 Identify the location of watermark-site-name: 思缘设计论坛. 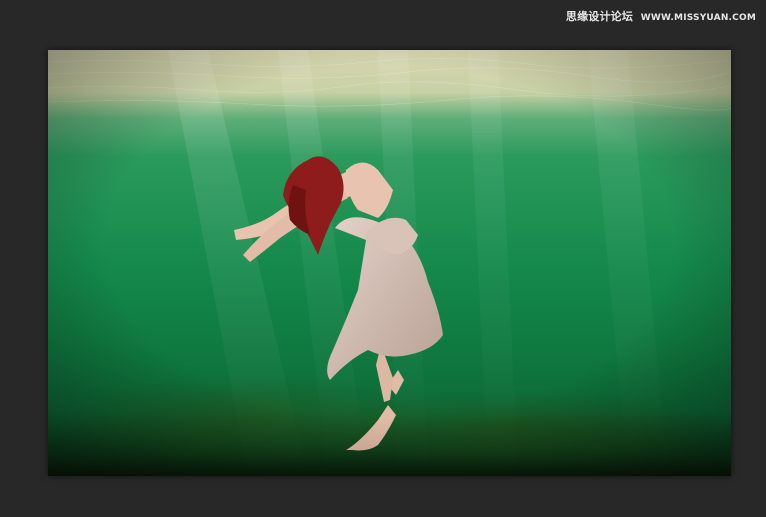
(599, 16).